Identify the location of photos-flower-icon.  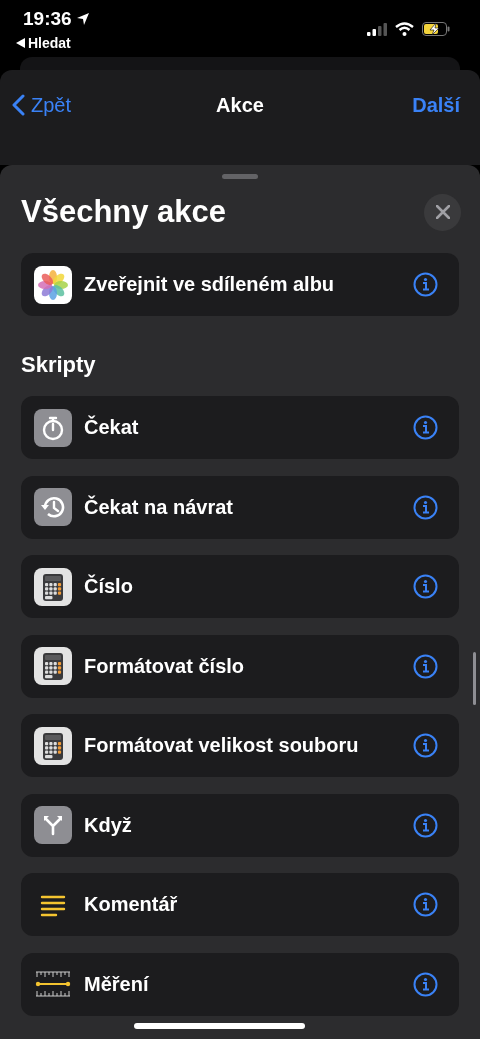
(53, 284).